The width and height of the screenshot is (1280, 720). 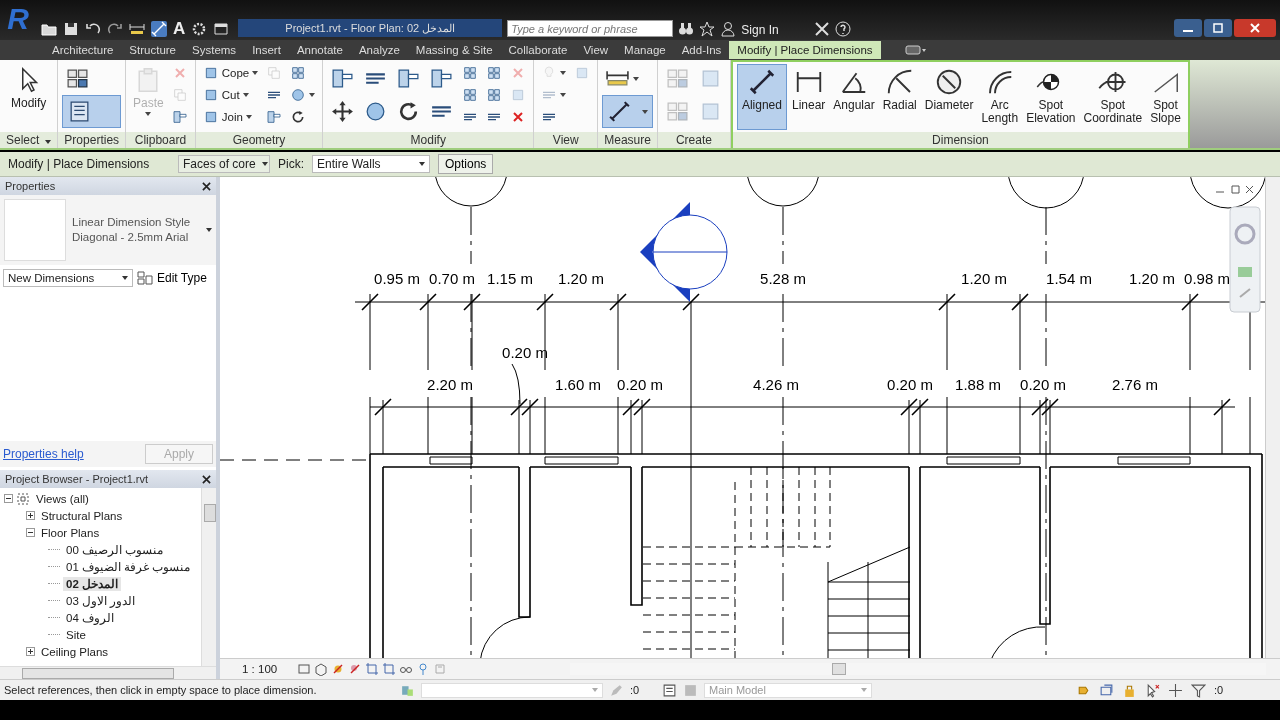 What do you see at coordinates (1106, 690) in the screenshot?
I see `layers-icon` at bounding box center [1106, 690].